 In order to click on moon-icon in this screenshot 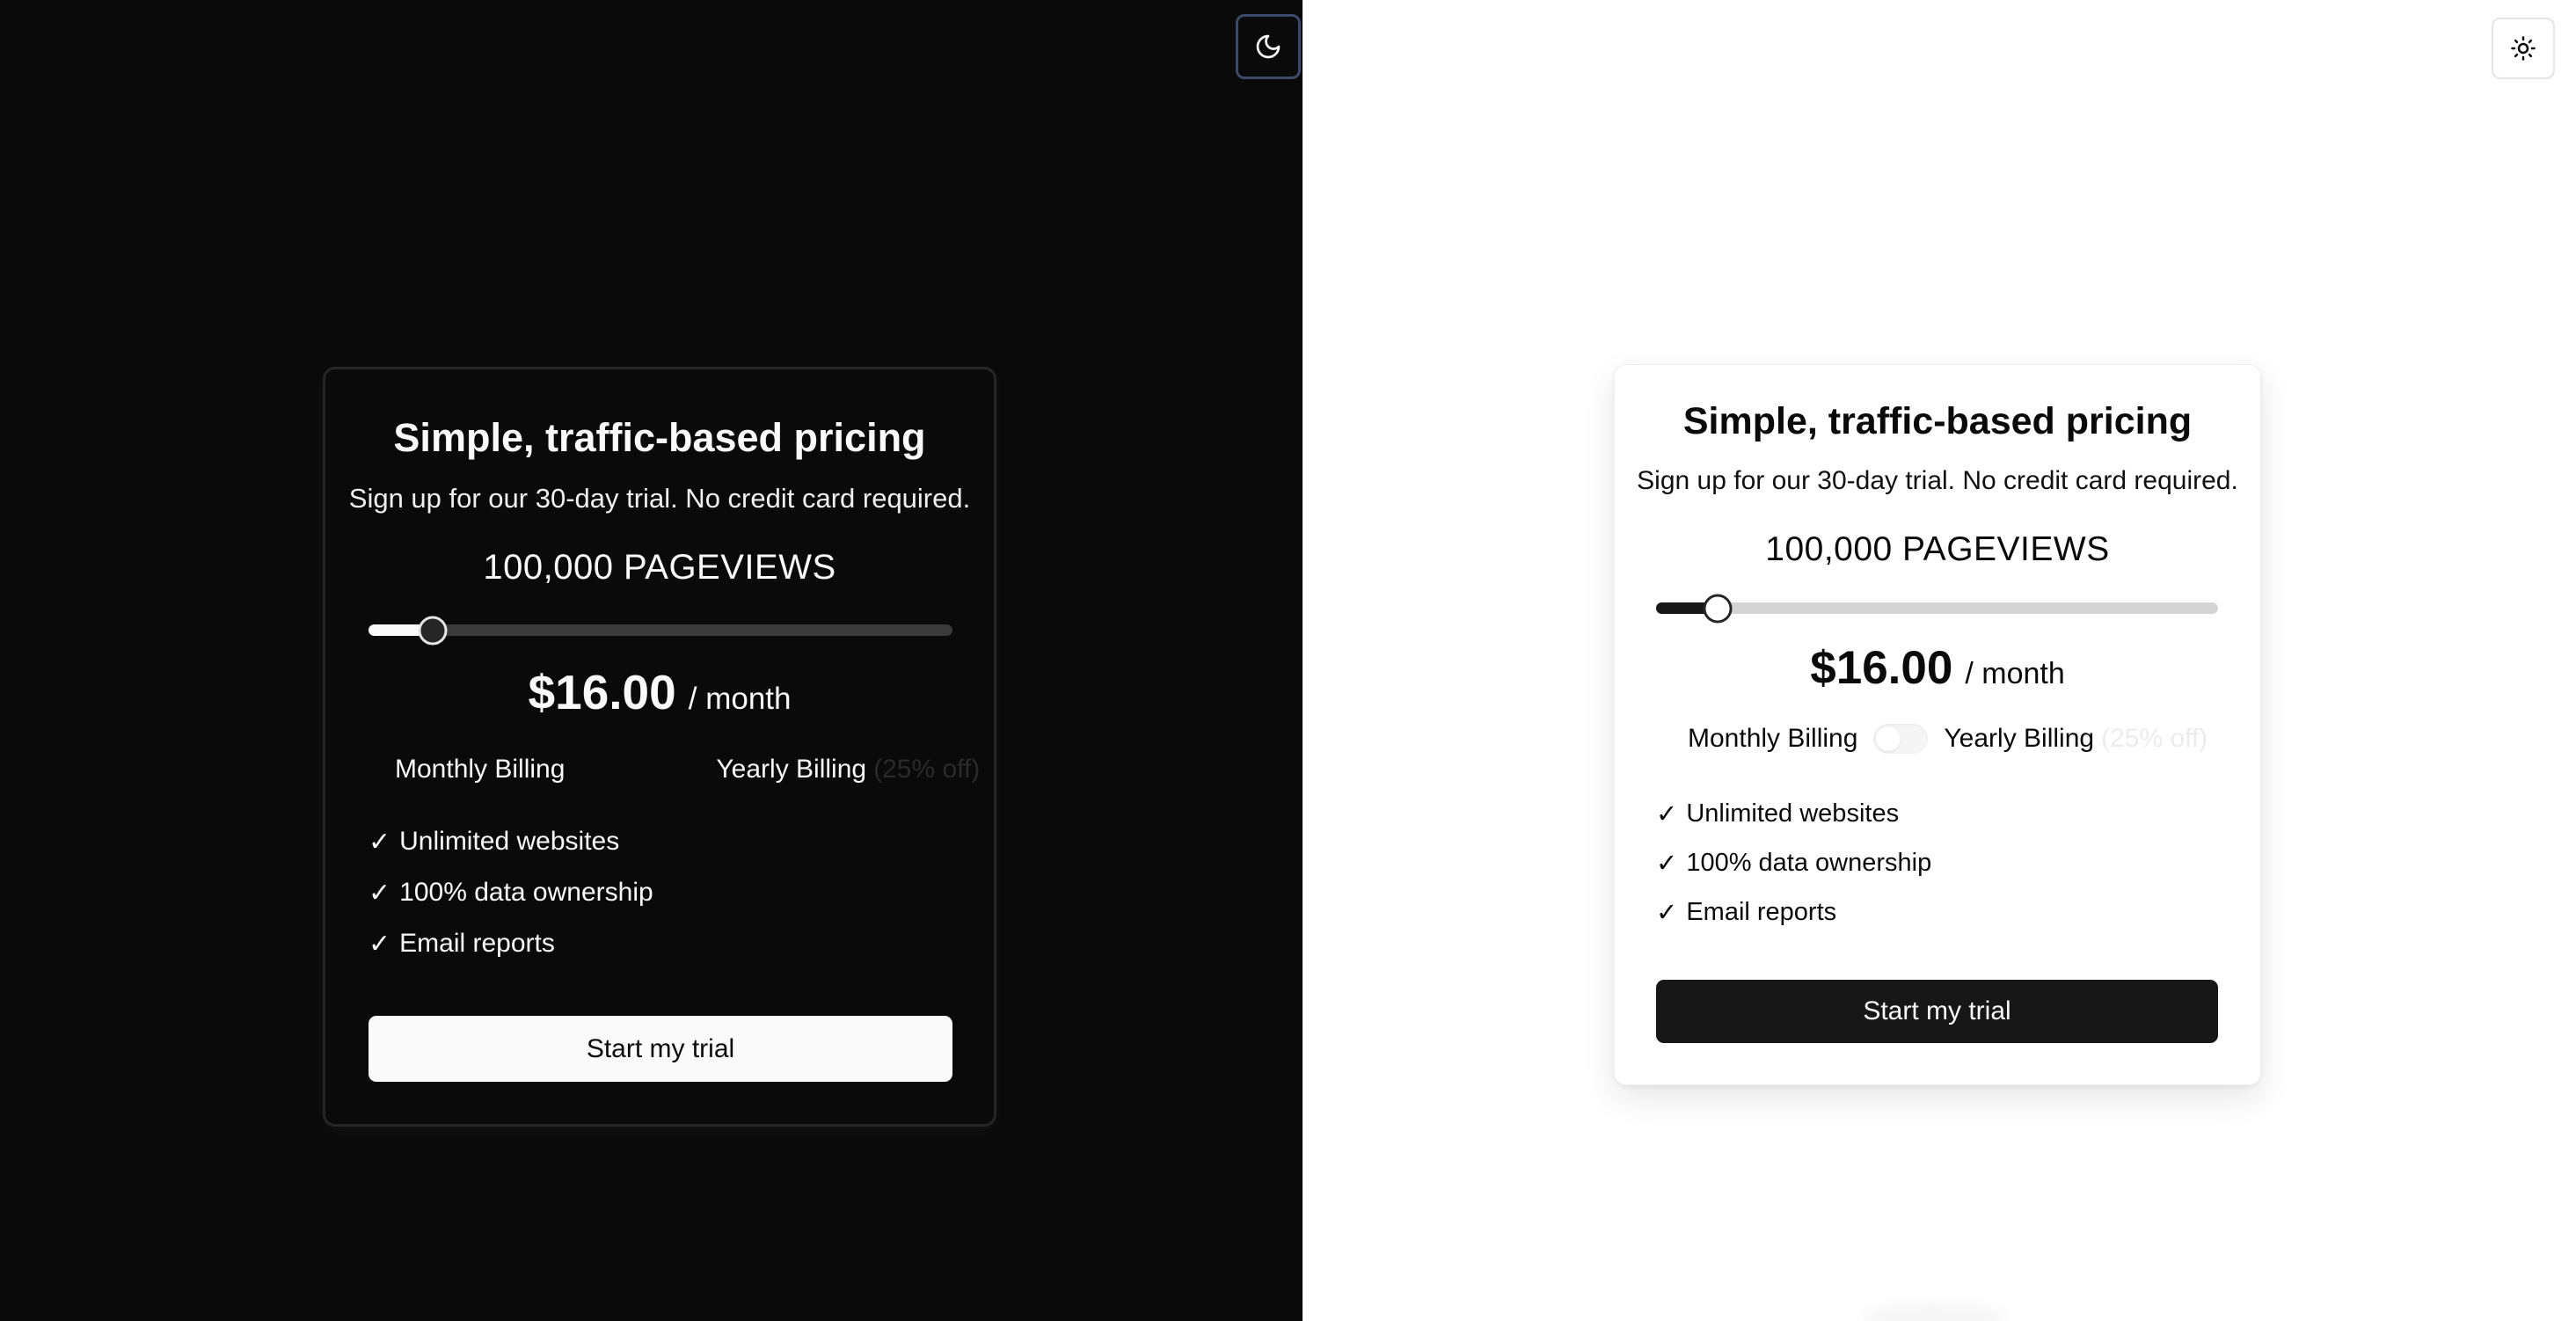, I will do `click(1268, 46)`.